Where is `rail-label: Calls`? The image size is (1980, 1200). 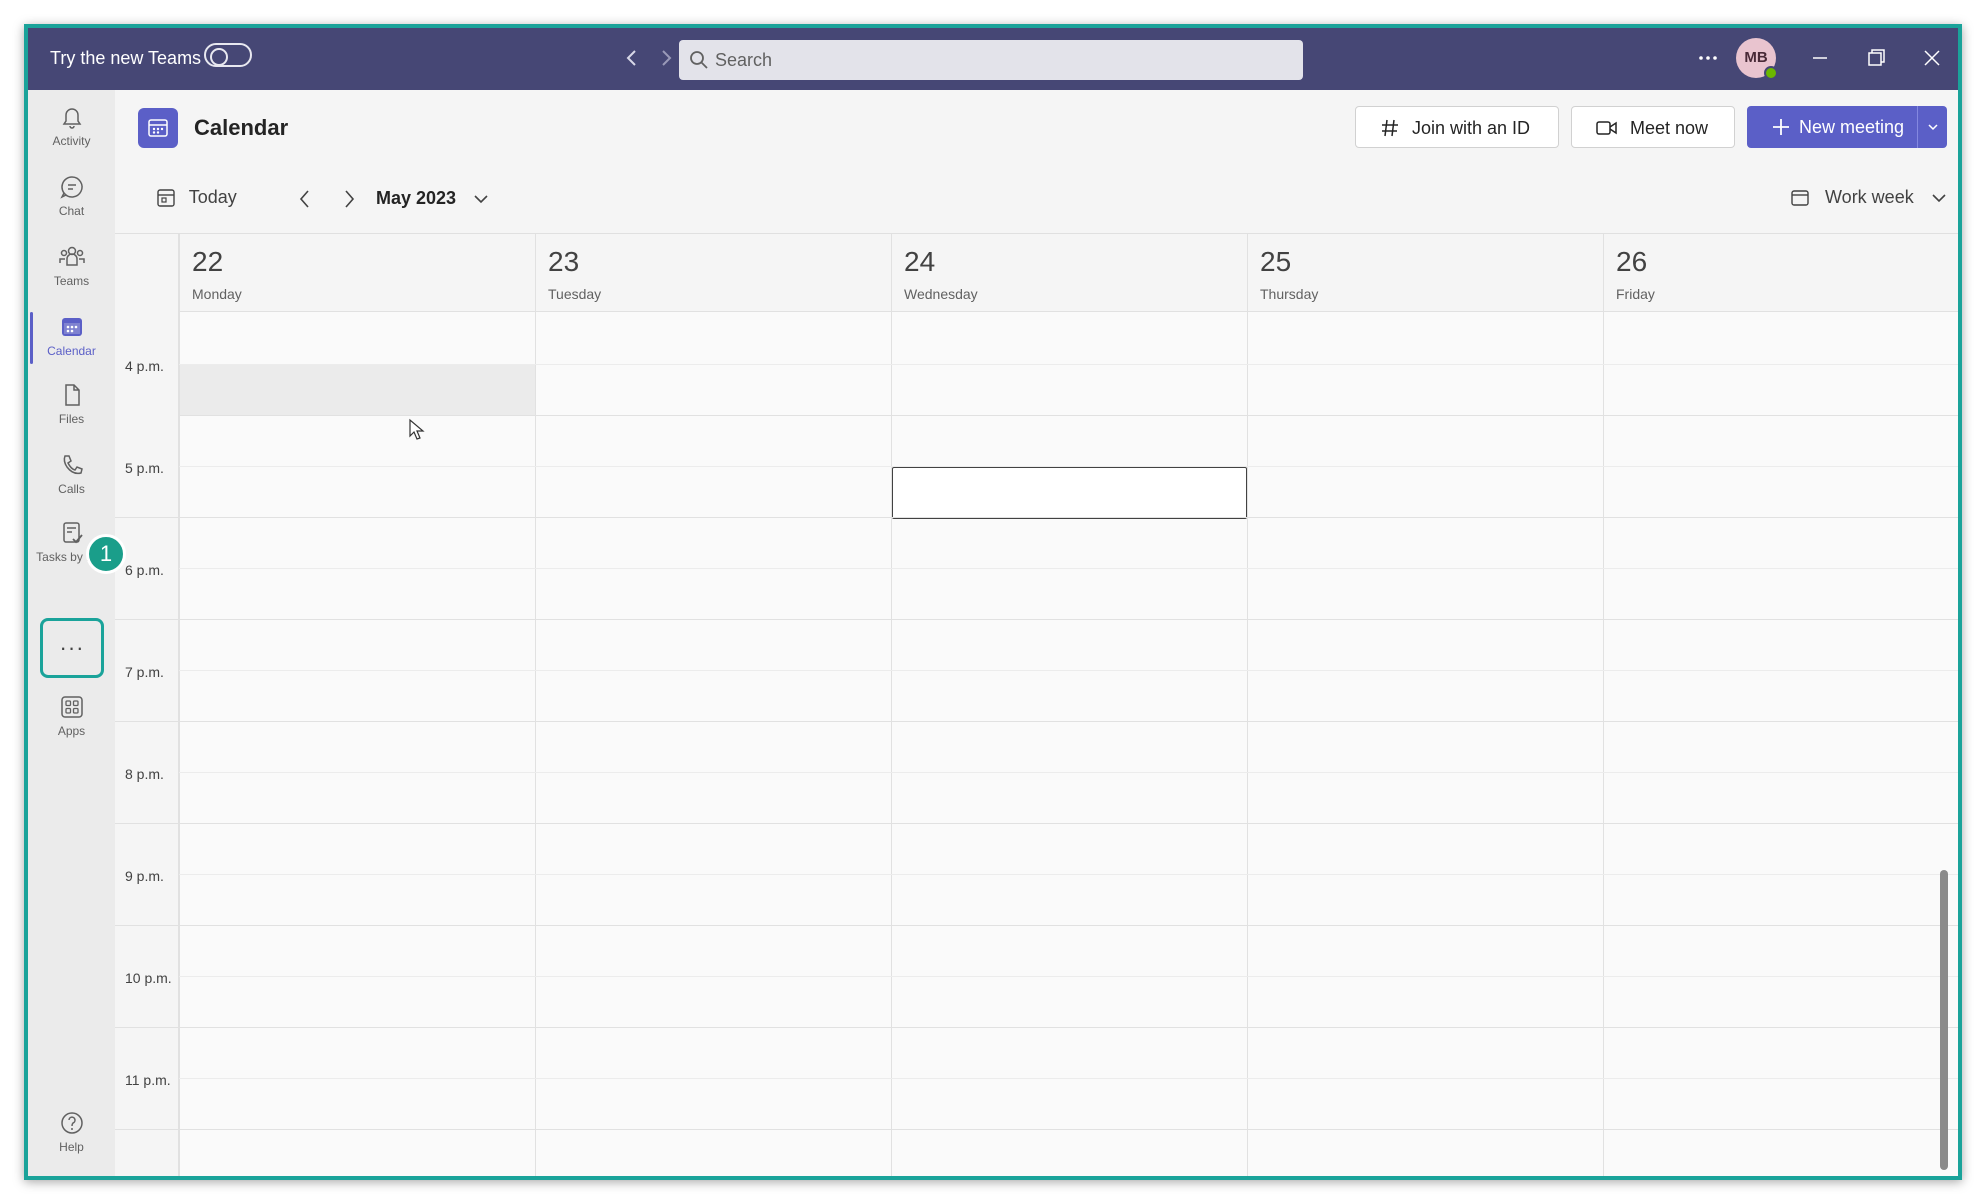 rail-label: Calls is located at coordinates (71, 489).